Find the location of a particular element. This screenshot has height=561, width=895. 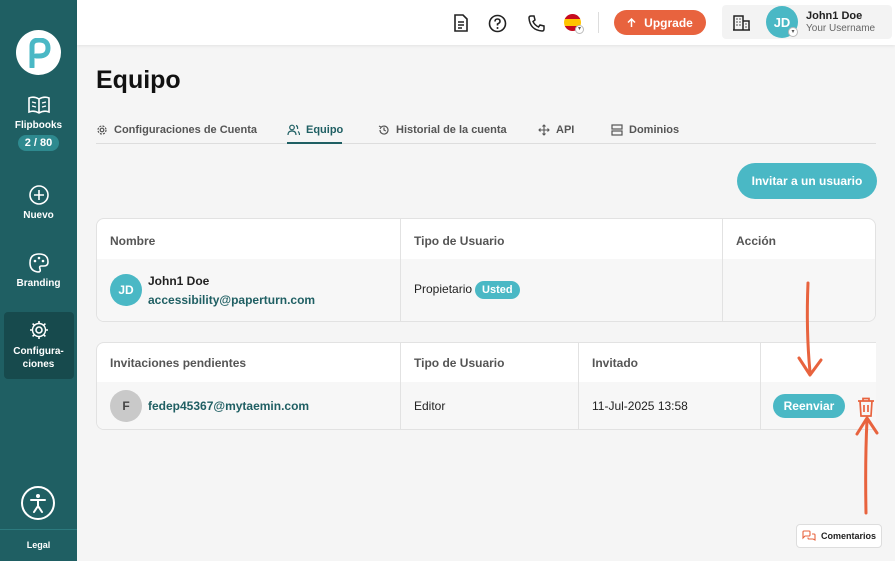

tab-dominios: Dominios is located at coordinates (645, 130).